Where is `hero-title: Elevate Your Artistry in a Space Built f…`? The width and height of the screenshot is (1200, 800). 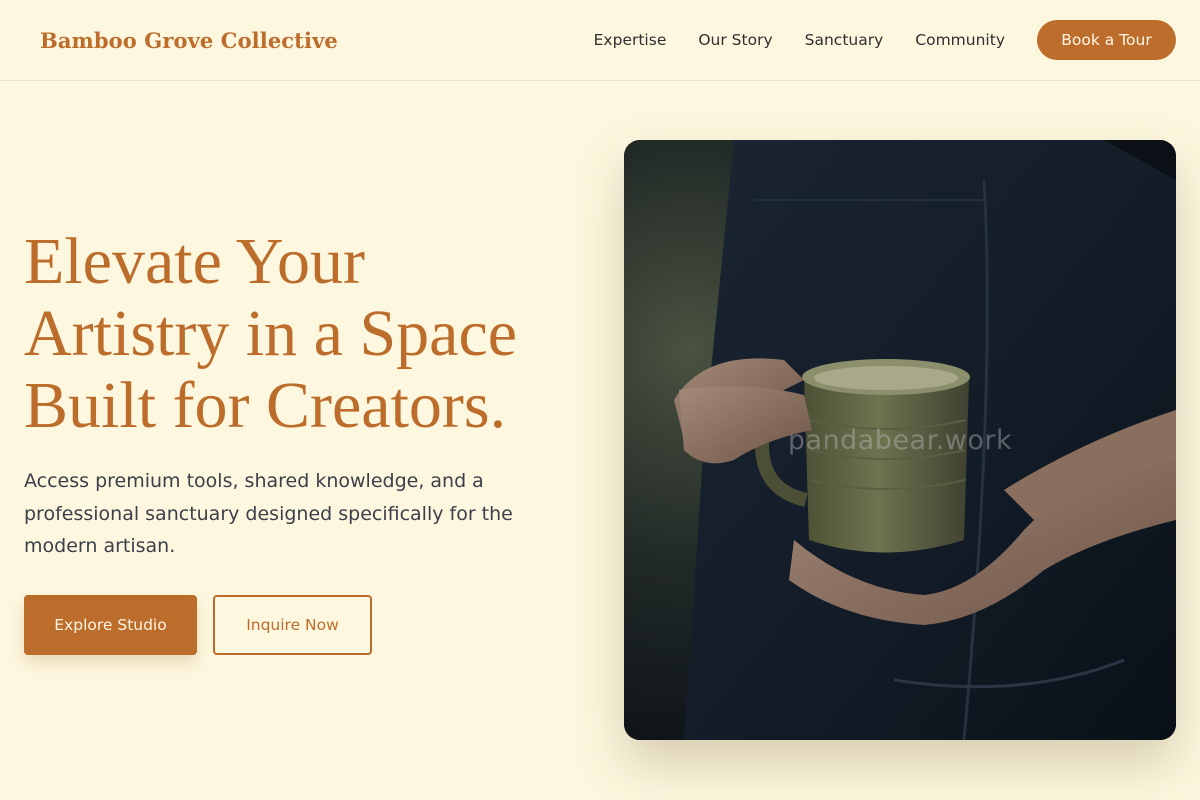
hero-title: Elevate Your Artistry in a Space Built f… is located at coordinates (304, 334).